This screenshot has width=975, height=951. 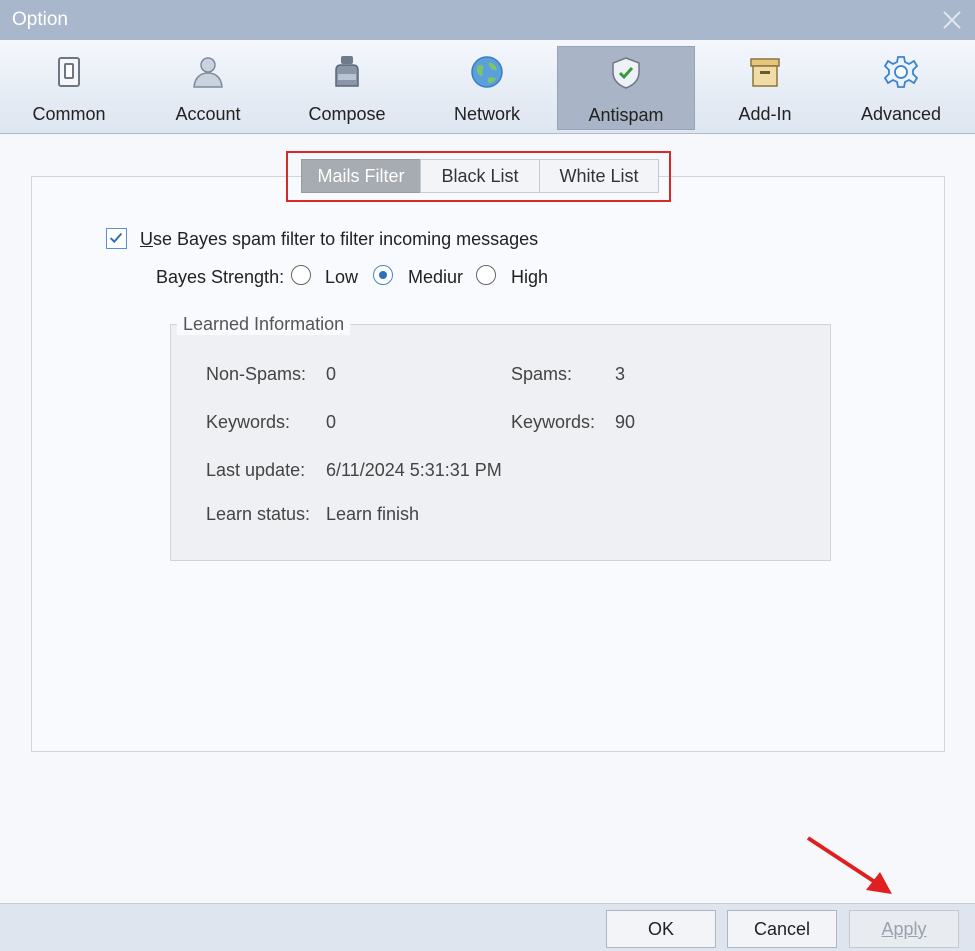 What do you see at coordinates (625, 422) in the screenshot?
I see `keywords-value-spam: 90` at bounding box center [625, 422].